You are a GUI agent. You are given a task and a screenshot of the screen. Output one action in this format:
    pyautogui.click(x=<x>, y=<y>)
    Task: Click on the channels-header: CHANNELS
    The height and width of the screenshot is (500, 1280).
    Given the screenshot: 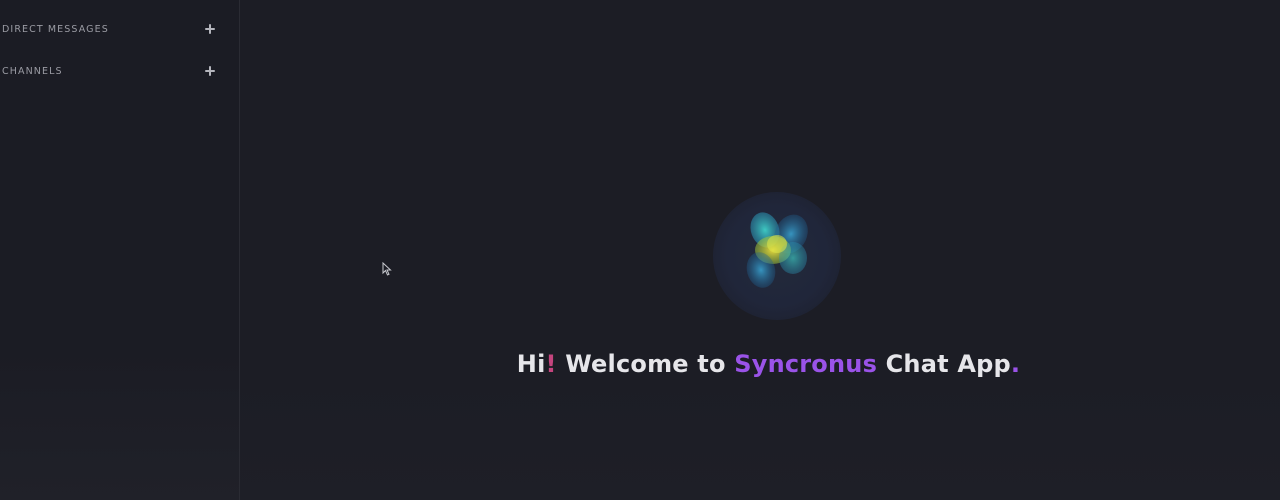 What is the action you would take?
    pyautogui.click(x=110, y=71)
    